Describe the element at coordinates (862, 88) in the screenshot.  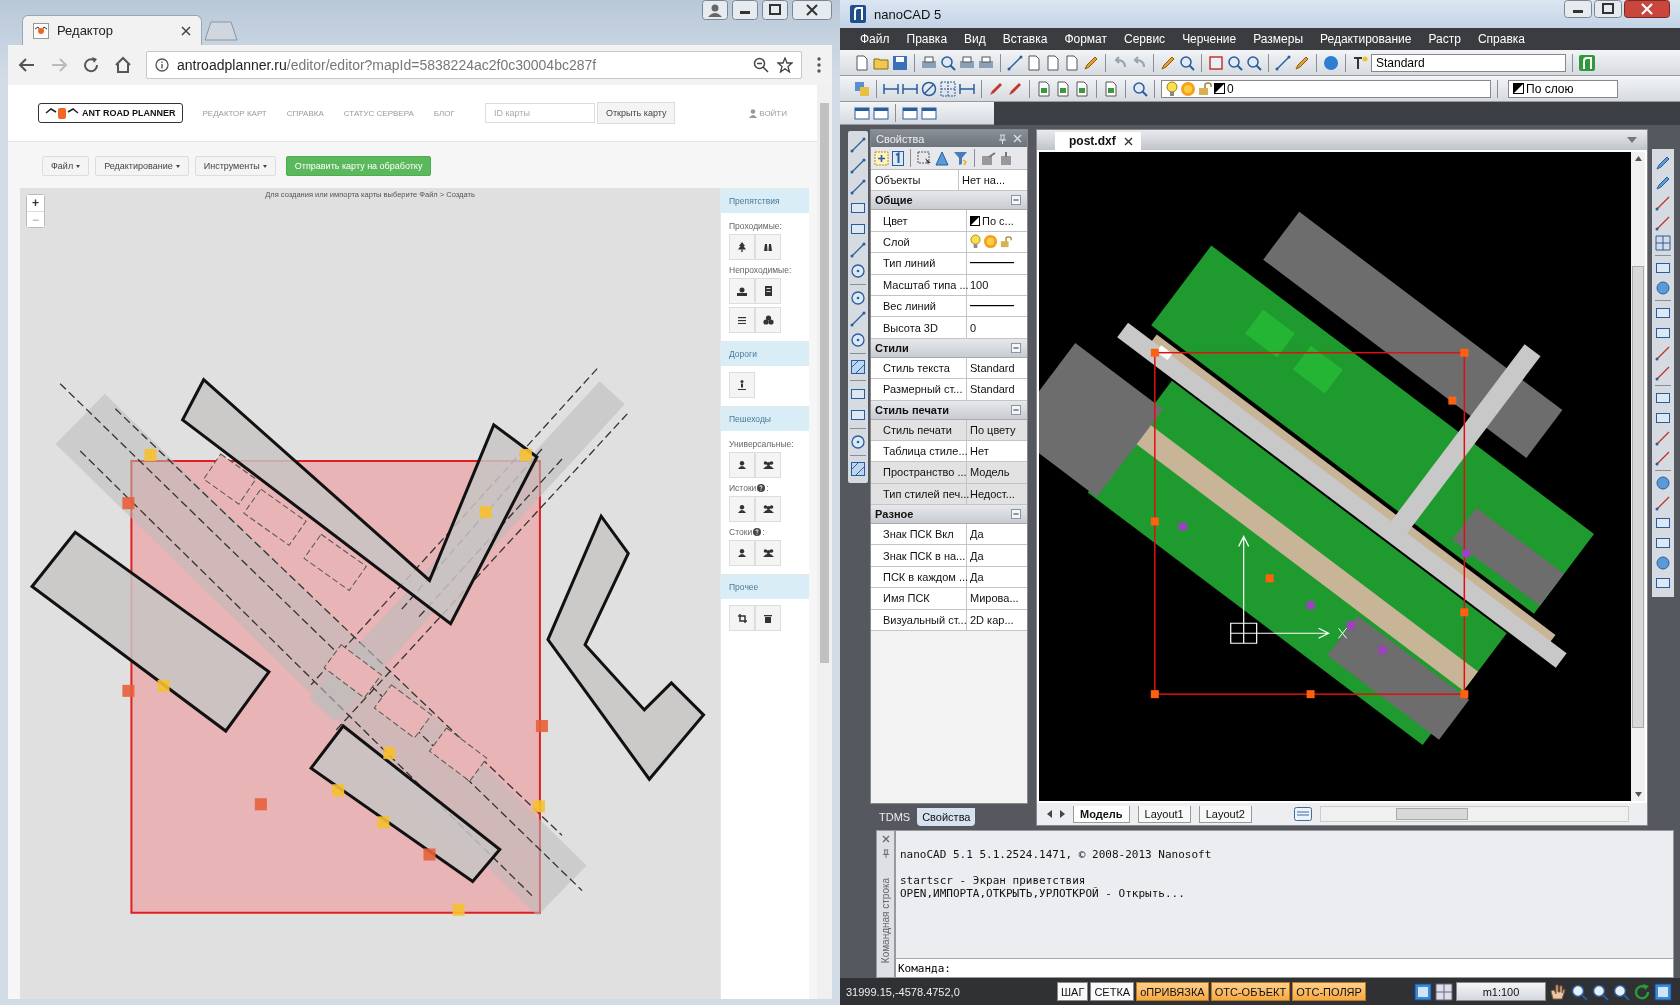
I see `layers-icon` at that location.